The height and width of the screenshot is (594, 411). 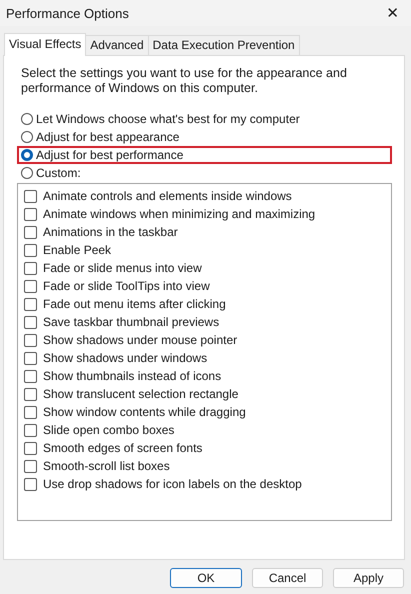 What do you see at coordinates (140, 340) in the screenshot?
I see `checkbox-label: Show shadows under mouse pointer` at bounding box center [140, 340].